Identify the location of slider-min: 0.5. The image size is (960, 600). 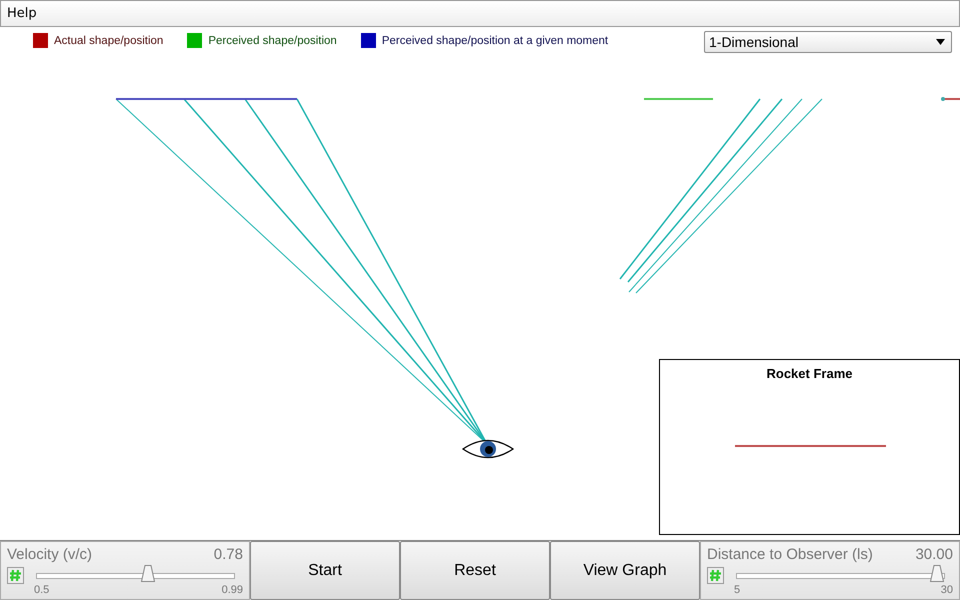
(42, 590).